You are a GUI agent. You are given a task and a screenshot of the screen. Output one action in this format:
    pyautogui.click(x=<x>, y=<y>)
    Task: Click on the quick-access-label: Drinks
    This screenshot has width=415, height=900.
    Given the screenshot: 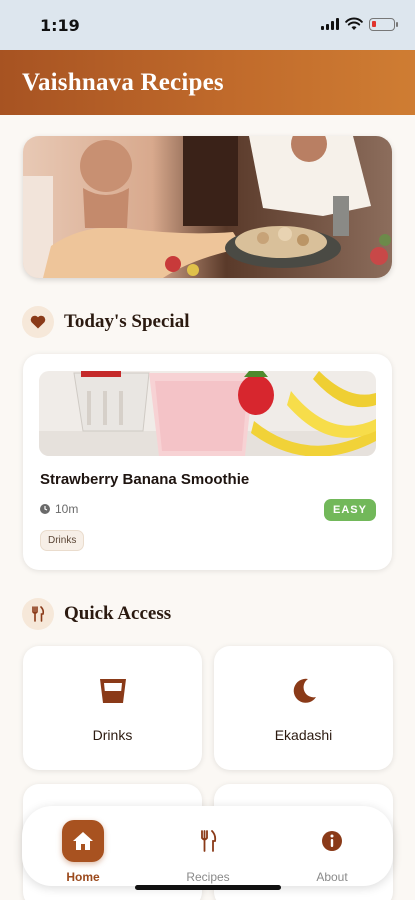 What is the action you would take?
    pyautogui.click(x=112, y=735)
    